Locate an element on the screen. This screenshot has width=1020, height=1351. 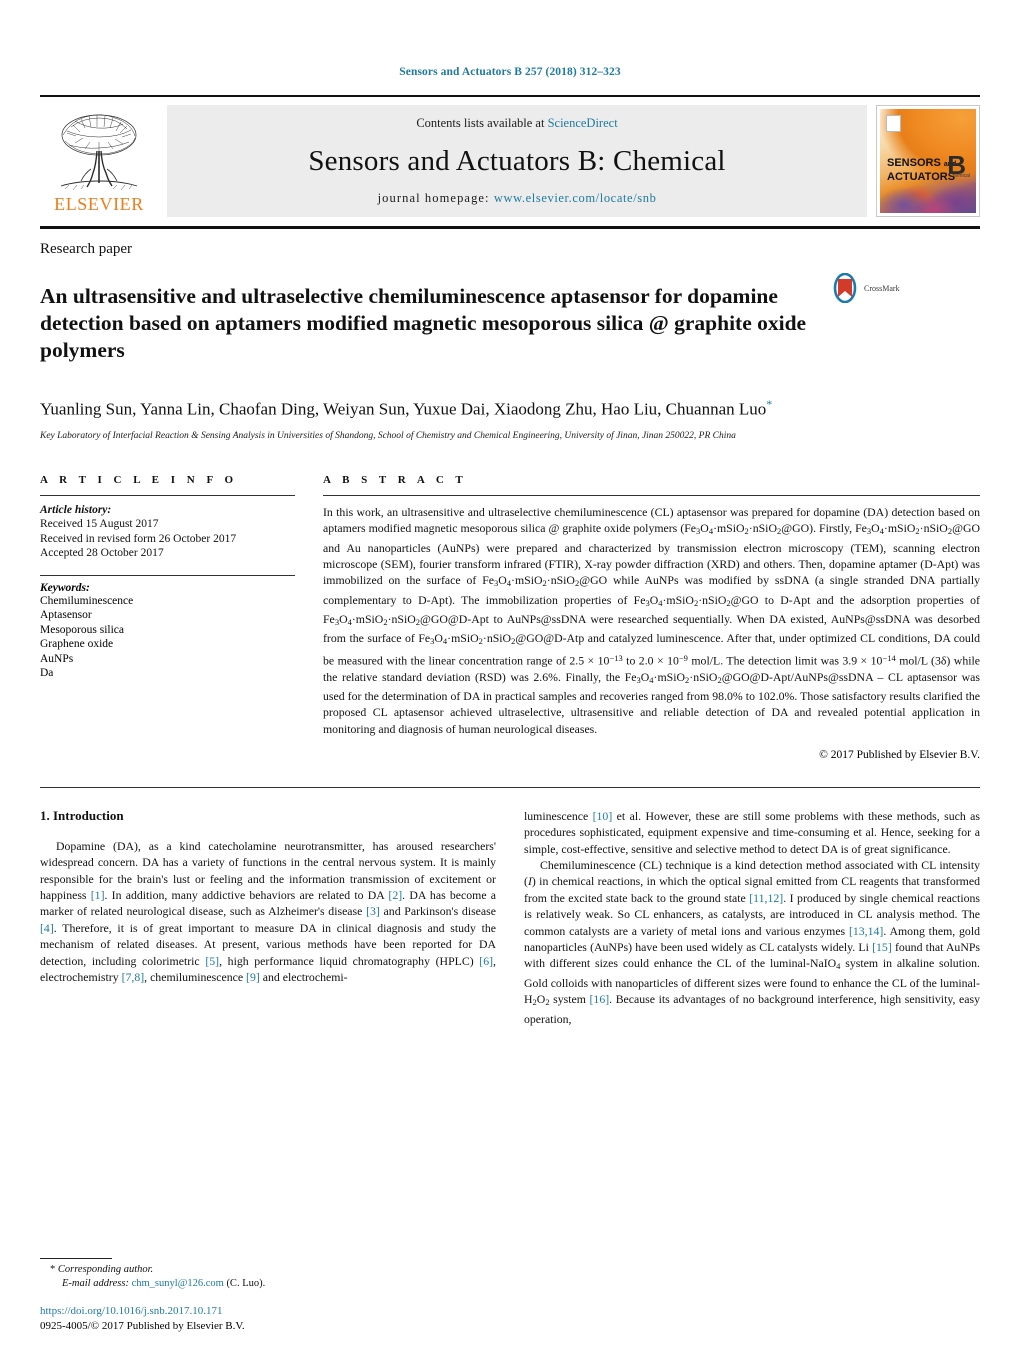
corresponding-author-note: * Corresponding author. is located at coordinates (270, 1270).